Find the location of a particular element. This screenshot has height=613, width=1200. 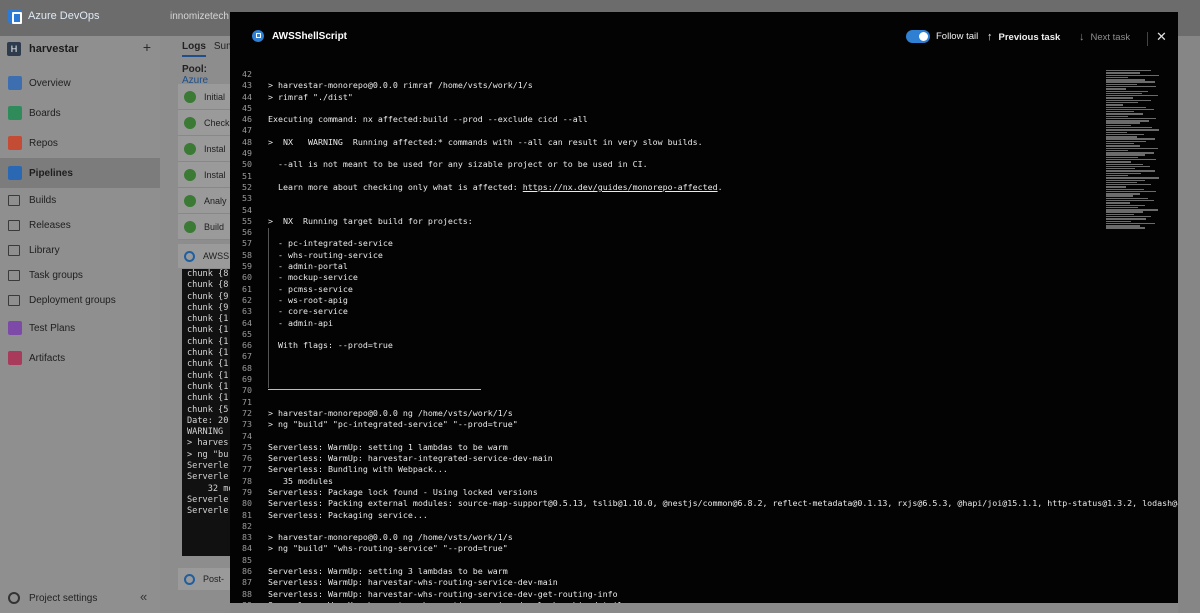

log-minimap is located at coordinates (1134, 162).